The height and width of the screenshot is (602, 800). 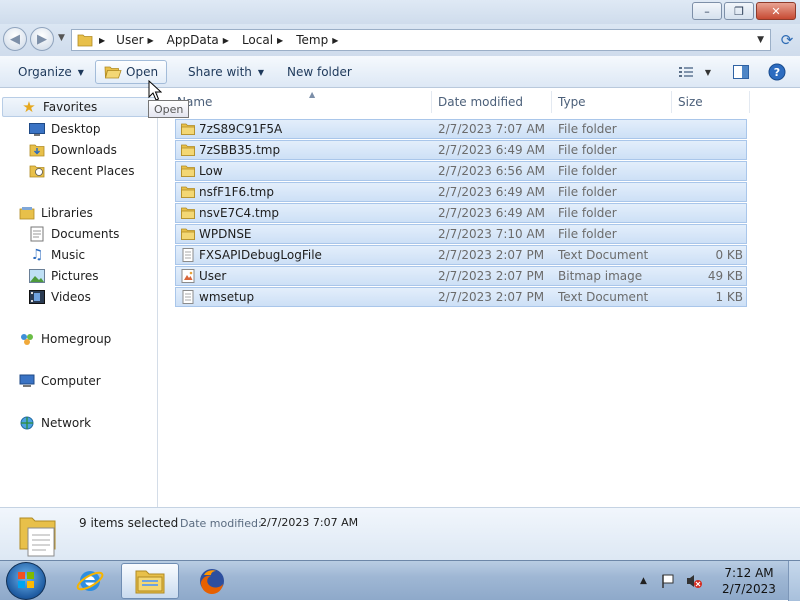 What do you see at coordinates (749, 102) in the screenshot?
I see `column-divider` at bounding box center [749, 102].